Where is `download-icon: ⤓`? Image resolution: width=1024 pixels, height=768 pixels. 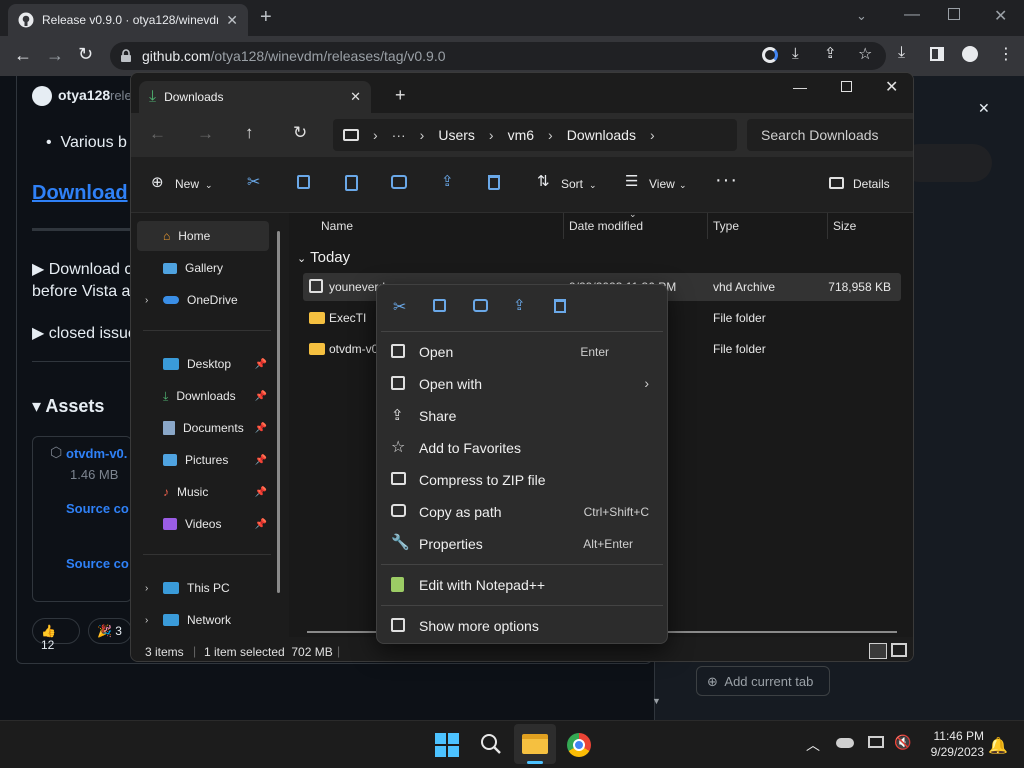
download-icon: ⤓ is located at coordinates (901, 53).